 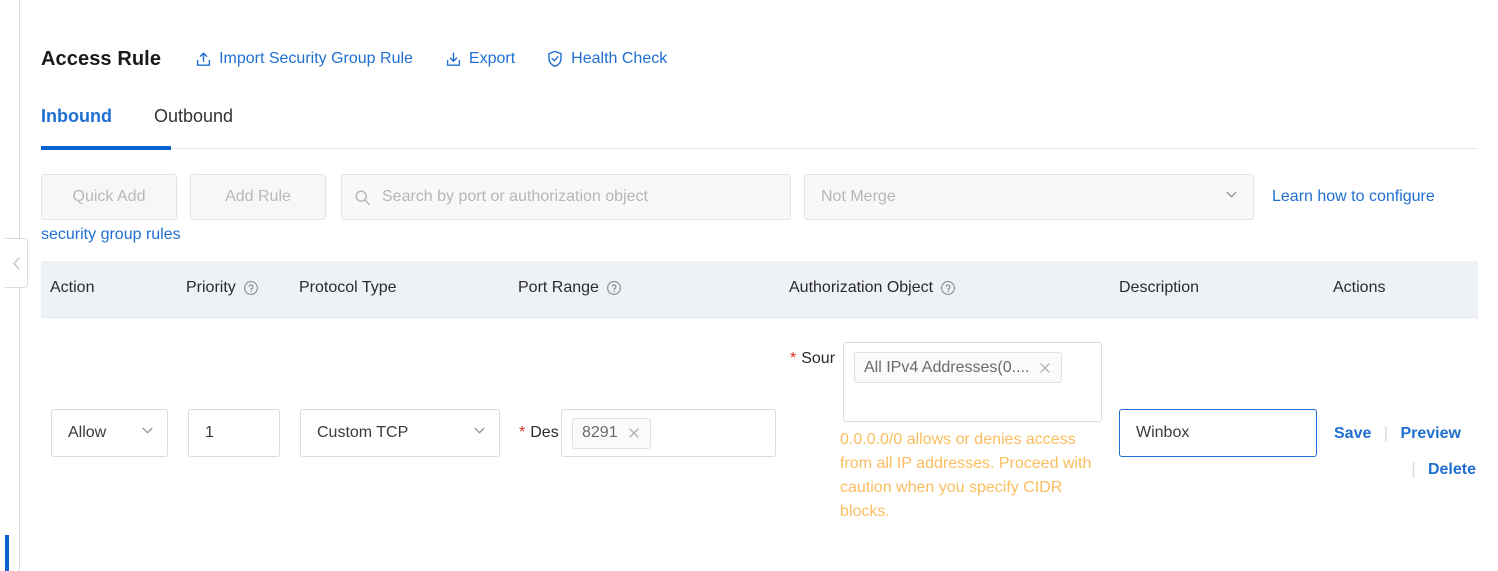 I want to click on merge-select-value: Not Merge, so click(x=858, y=196).